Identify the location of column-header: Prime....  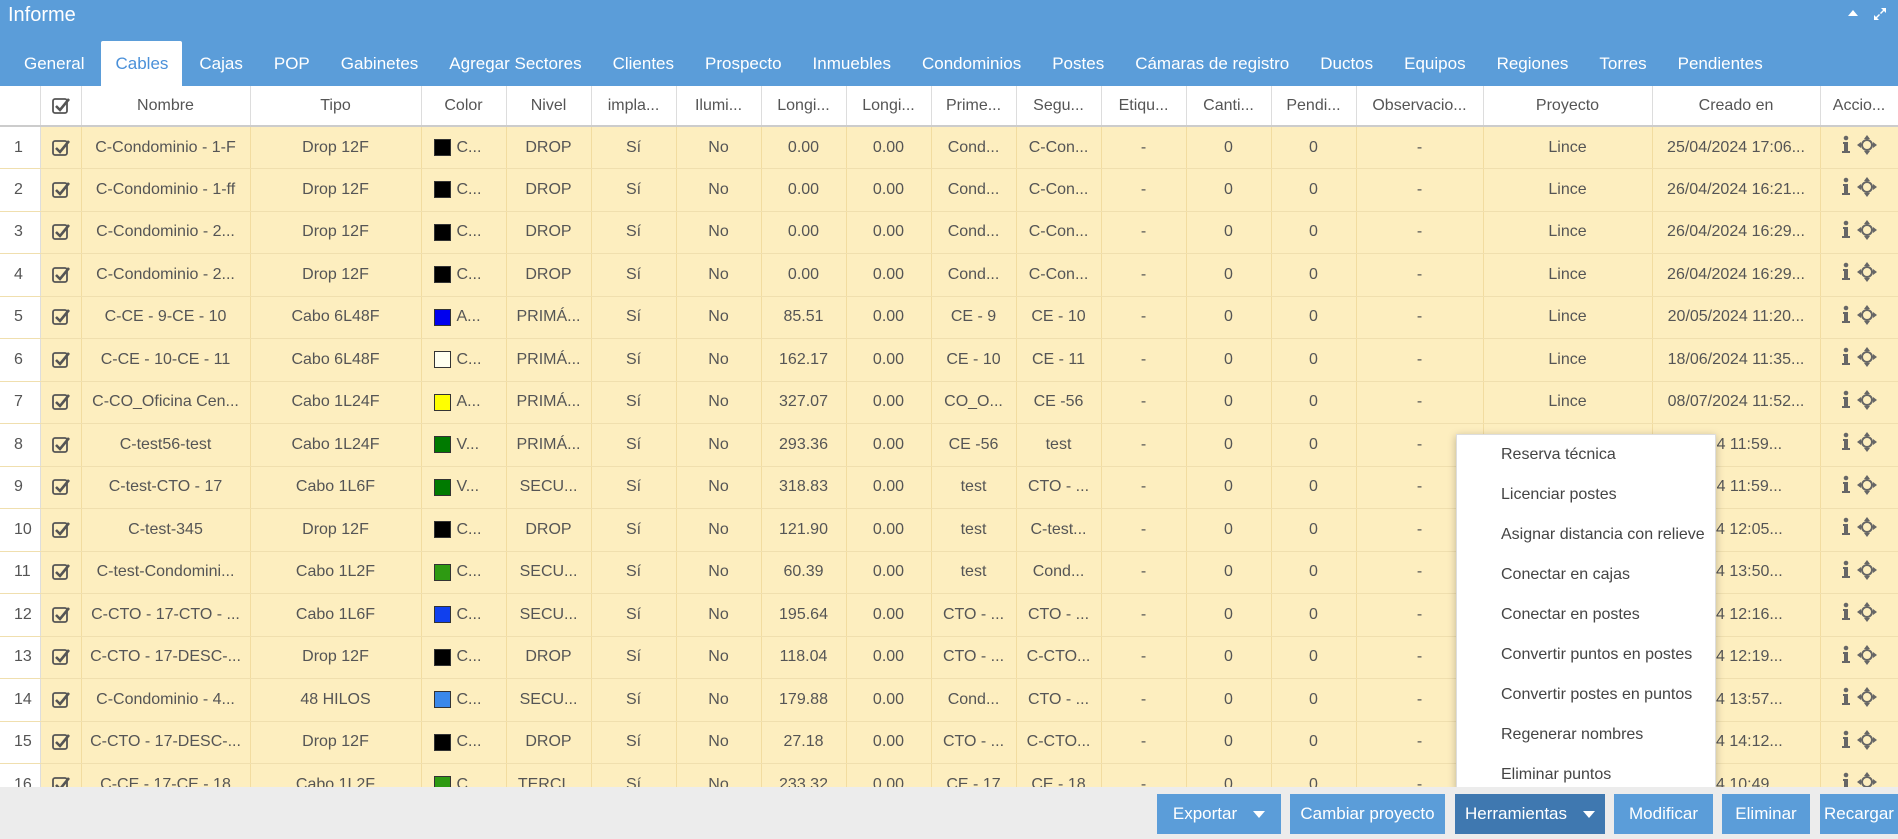
(974, 106).